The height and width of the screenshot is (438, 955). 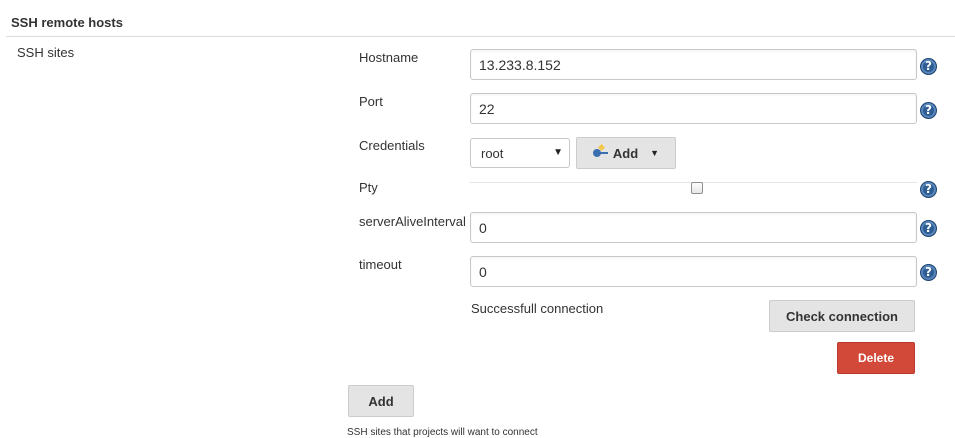 I want to click on timeout-input, so click(x=693, y=271).